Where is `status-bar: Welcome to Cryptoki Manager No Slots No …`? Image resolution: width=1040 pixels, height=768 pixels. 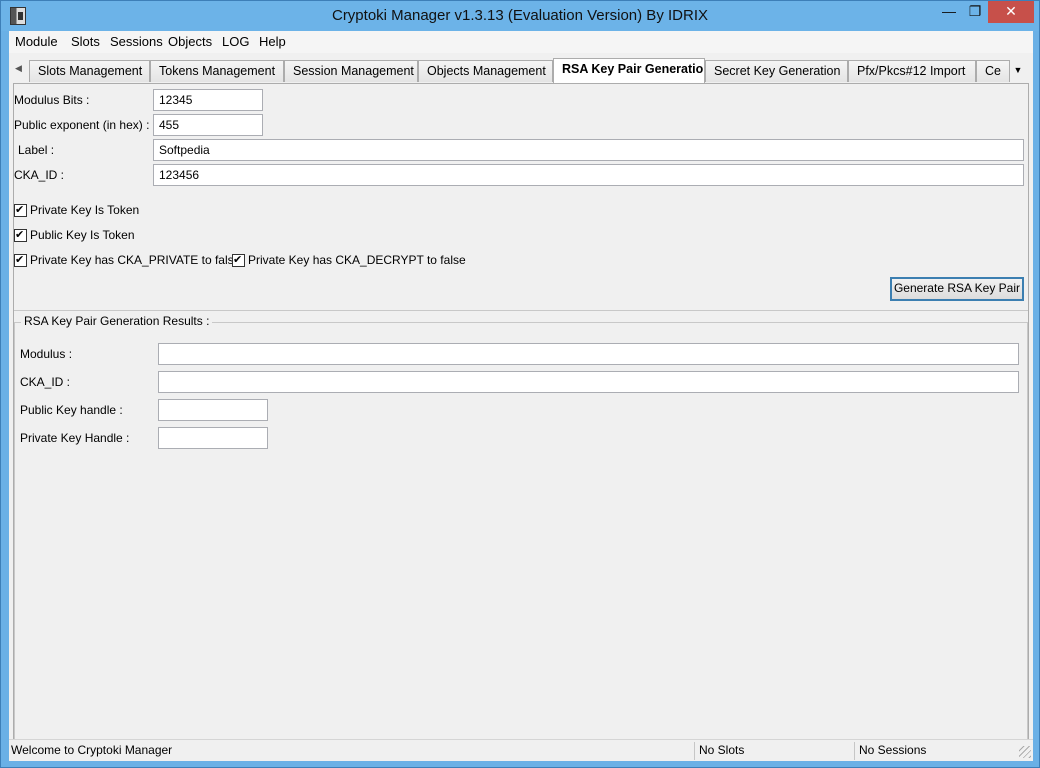 status-bar: Welcome to Cryptoki Manager No Slots No … is located at coordinates (521, 750).